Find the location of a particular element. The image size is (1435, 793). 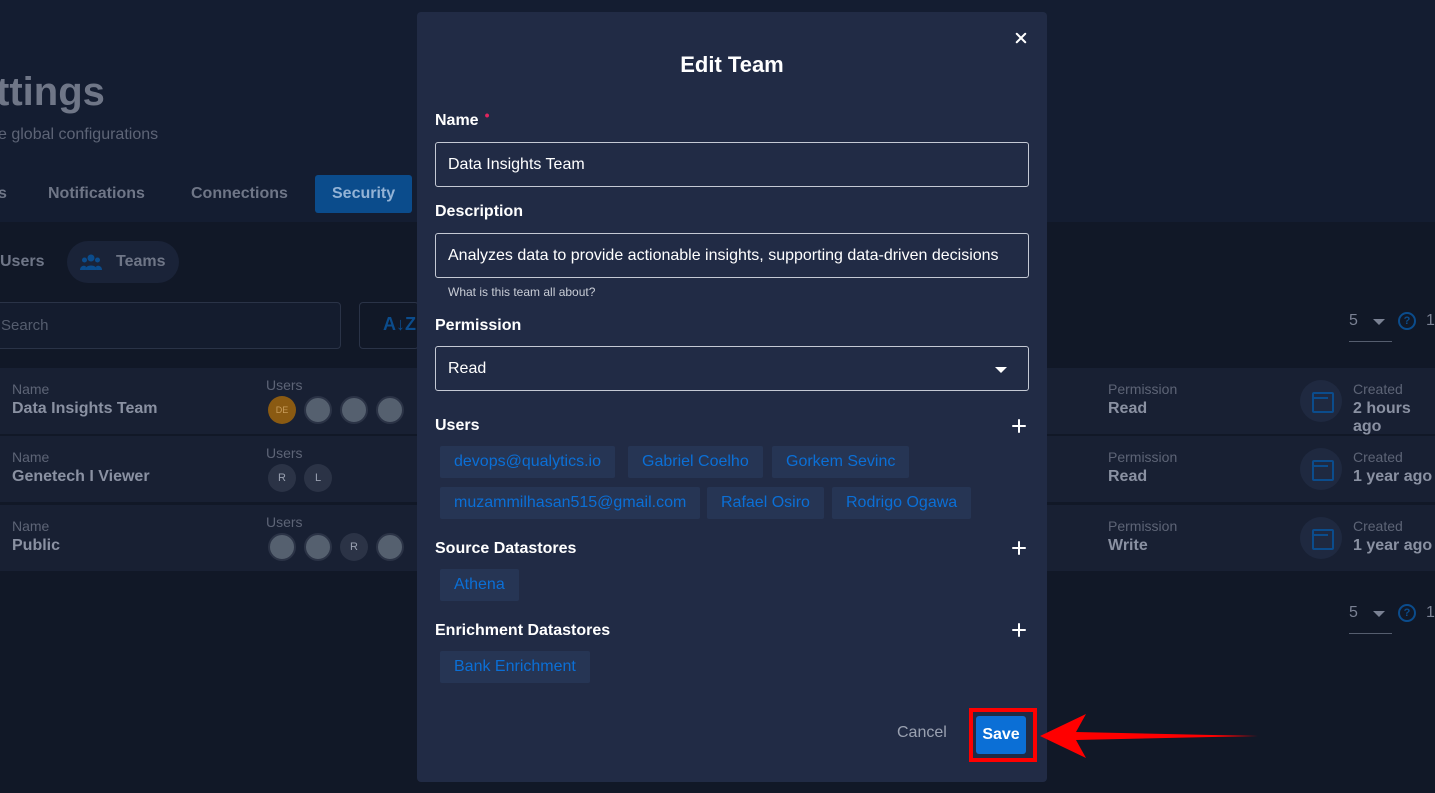

source-datastore-chip: Athena is located at coordinates (479, 585).